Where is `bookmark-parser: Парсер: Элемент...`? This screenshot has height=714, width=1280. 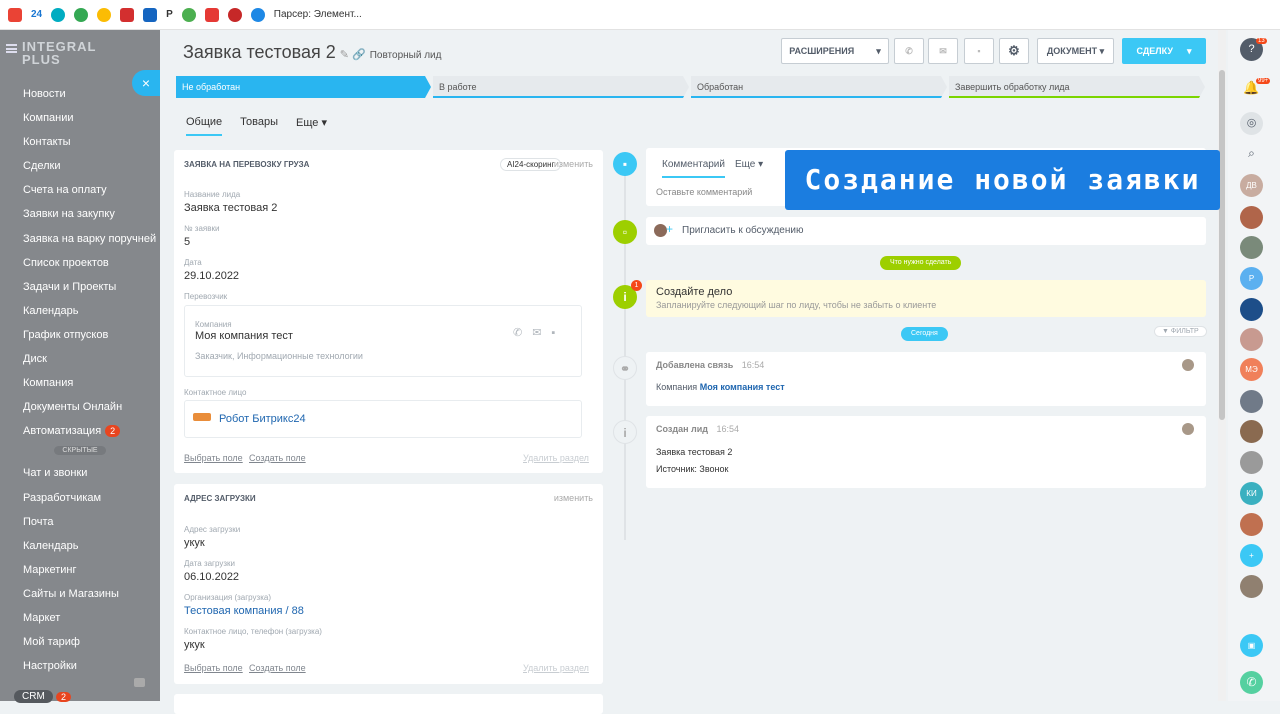
bookmark-parser: Парсер: Элемент... is located at coordinates (318, 14).